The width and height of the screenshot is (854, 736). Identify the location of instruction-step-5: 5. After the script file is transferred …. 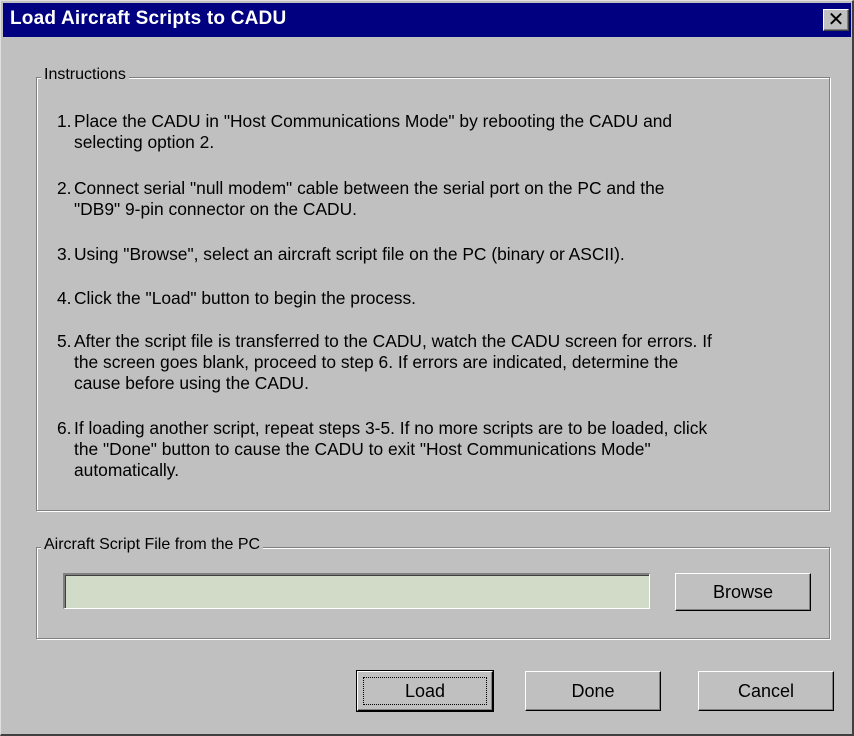
(384, 362).